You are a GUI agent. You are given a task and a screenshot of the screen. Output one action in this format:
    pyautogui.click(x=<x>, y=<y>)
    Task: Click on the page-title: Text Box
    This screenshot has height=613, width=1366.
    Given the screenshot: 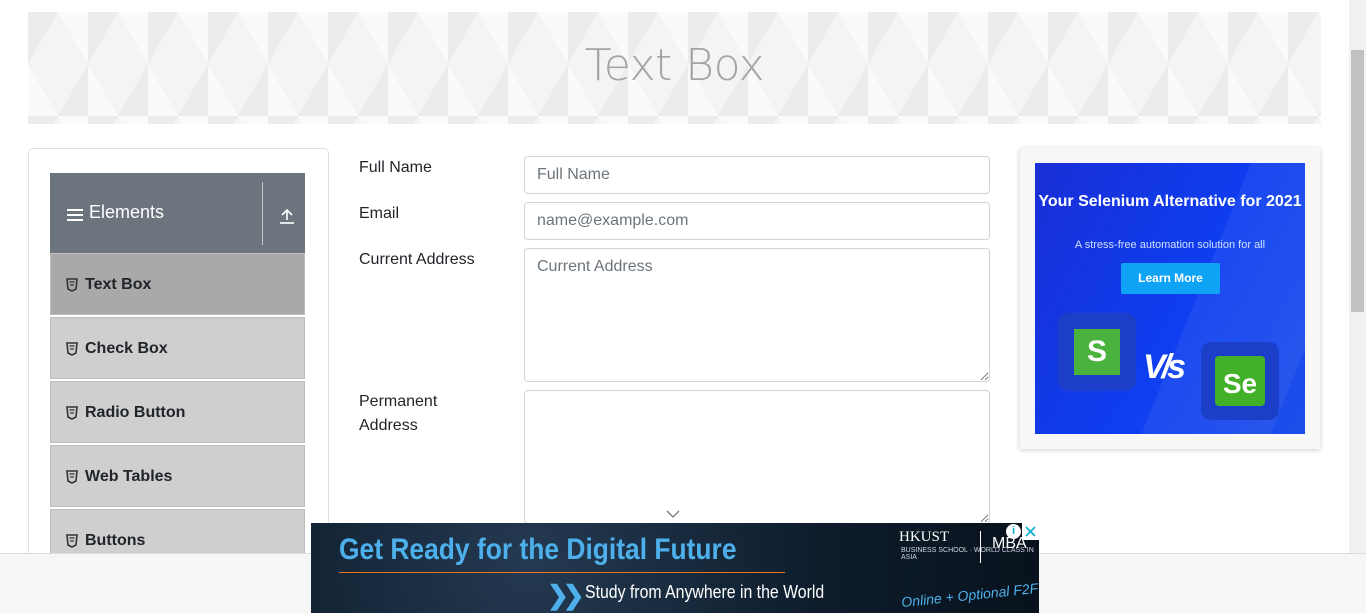 What is the action you would take?
    pyautogui.click(x=674, y=65)
    